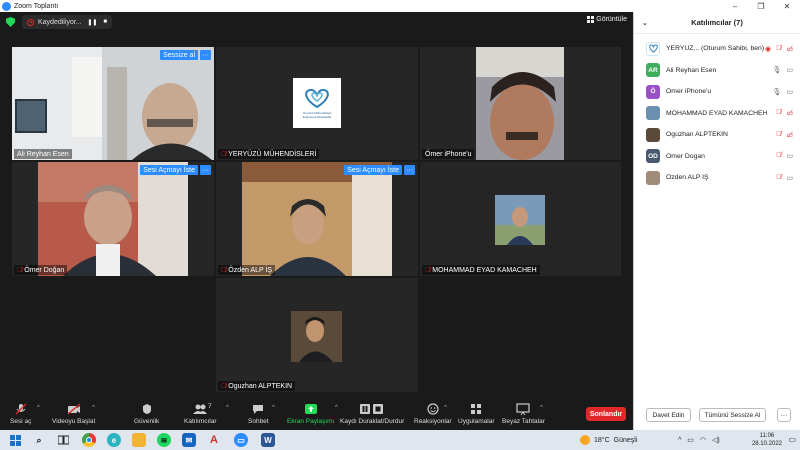 This screenshot has width=800, height=450. What do you see at coordinates (179, 55) in the screenshot?
I see `mute-participant-button: Sessize al` at bounding box center [179, 55].